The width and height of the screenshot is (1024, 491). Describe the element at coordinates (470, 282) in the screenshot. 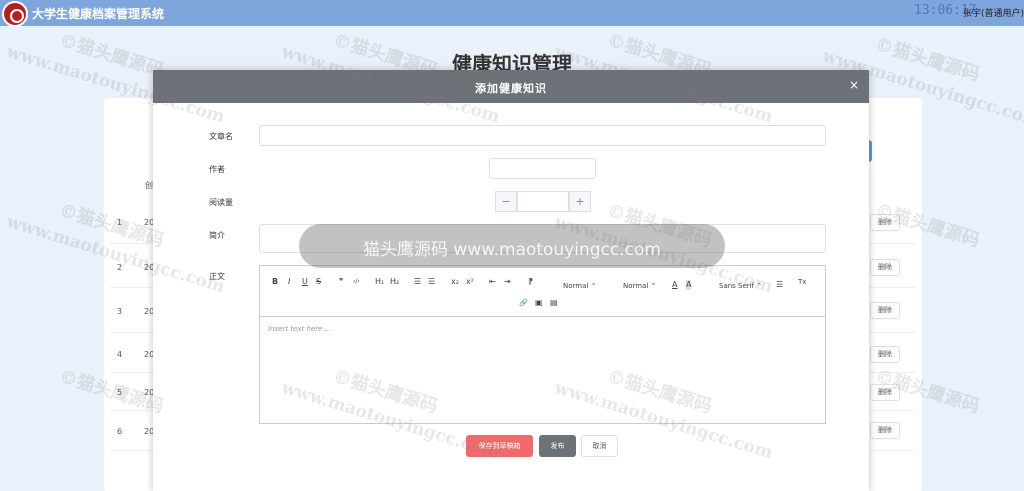

I see `superscript-button: x²` at that location.